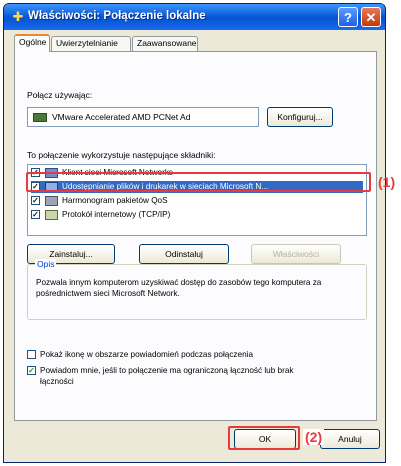 This screenshot has height=466, width=401. What do you see at coordinates (314, 437) in the screenshot?
I see `callout-2-label: (2)` at bounding box center [314, 437].